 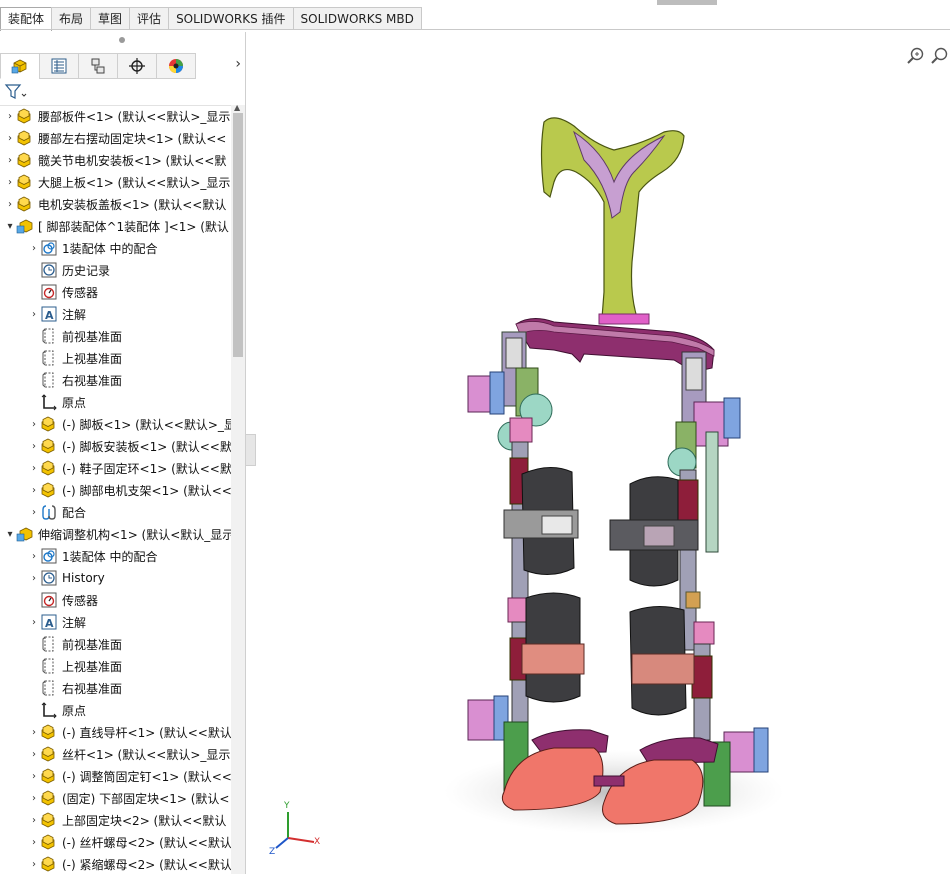 I want to click on property-manager-tab, so click(x=59, y=66).